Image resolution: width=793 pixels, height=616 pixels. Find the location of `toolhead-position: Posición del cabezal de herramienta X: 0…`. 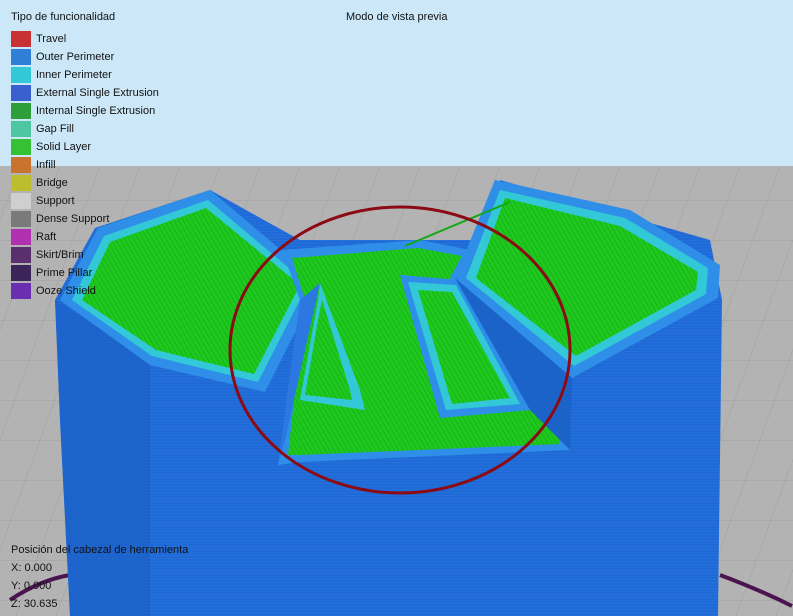

toolhead-position: Posición del cabezal de herramienta X: 0… is located at coordinates (99, 577).